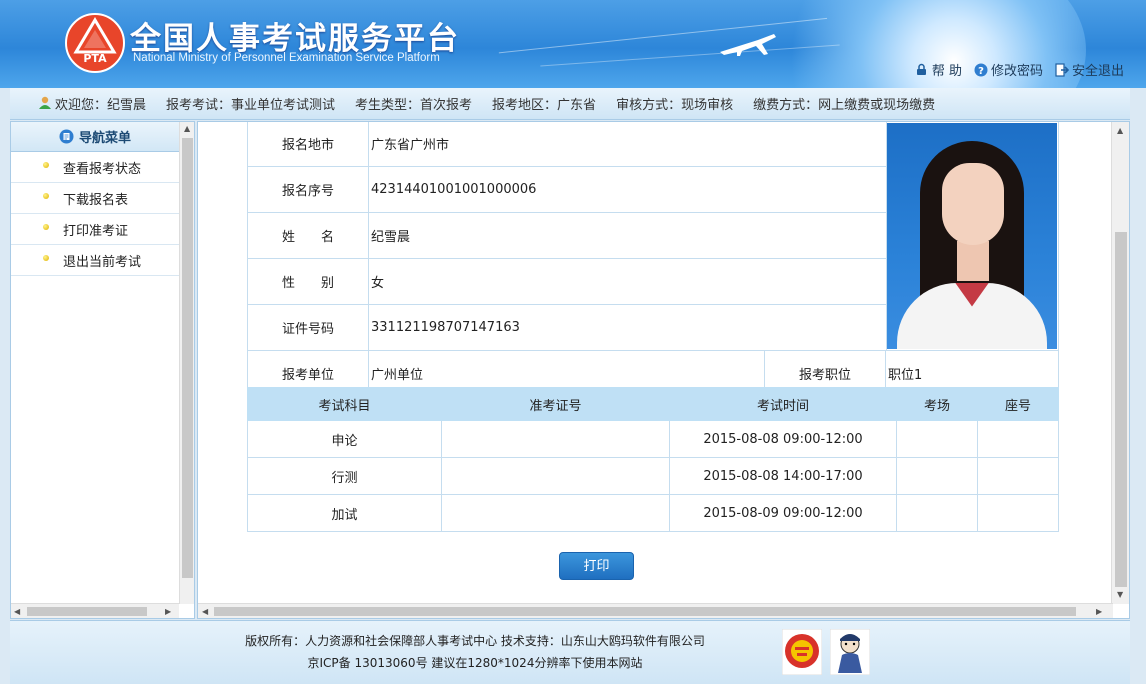 This screenshot has width=1146, height=684. What do you see at coordinates (1018, 404) in the screenshot?
I see `column-header: 座号` at bounding box center [1018, 404].